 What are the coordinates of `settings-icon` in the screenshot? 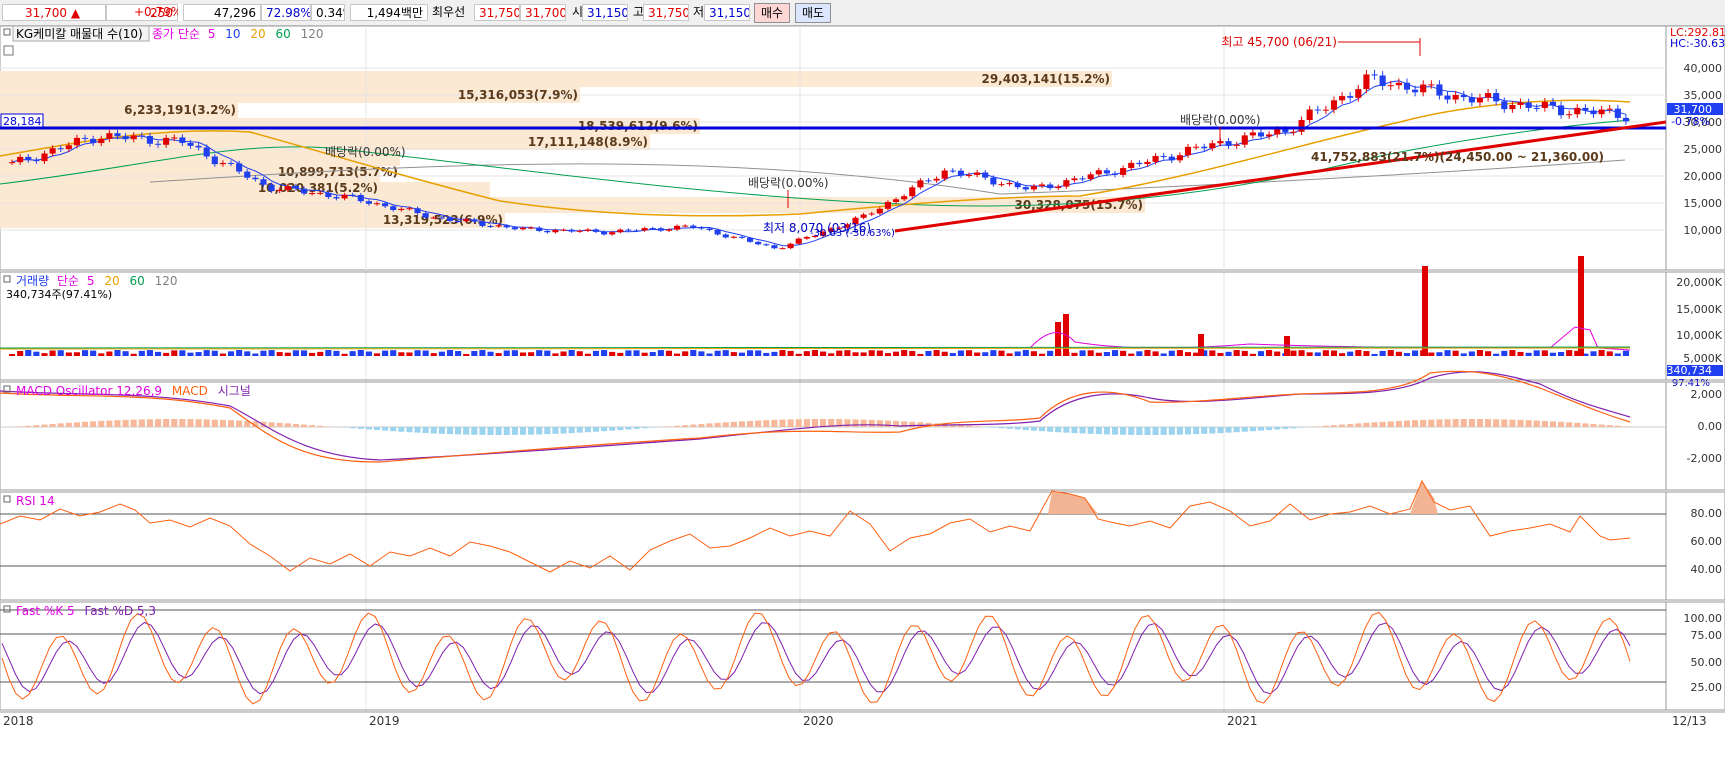 It's located at (8, 50).